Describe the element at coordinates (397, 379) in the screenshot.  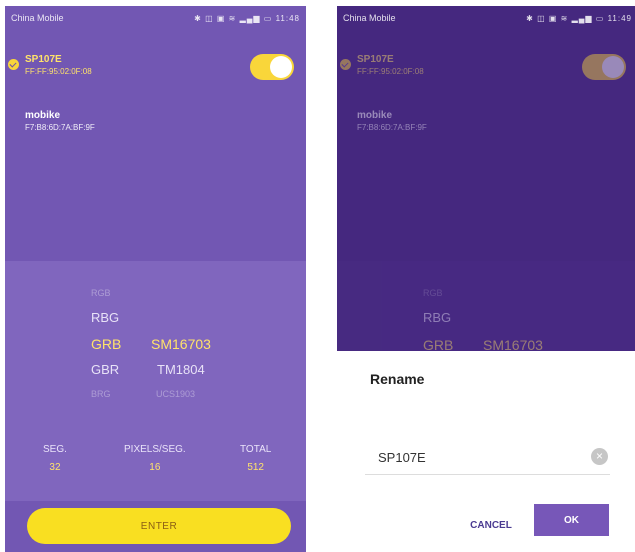
I see `dialog-title: Rename` at that location.